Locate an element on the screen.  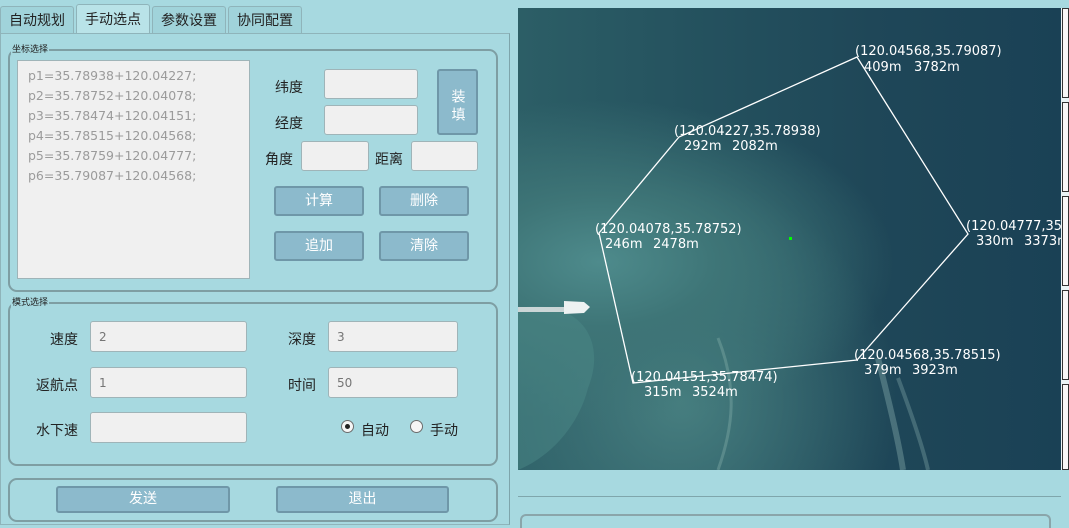
vertex-distance-label: 3923m is located at coordinates (935, 370).